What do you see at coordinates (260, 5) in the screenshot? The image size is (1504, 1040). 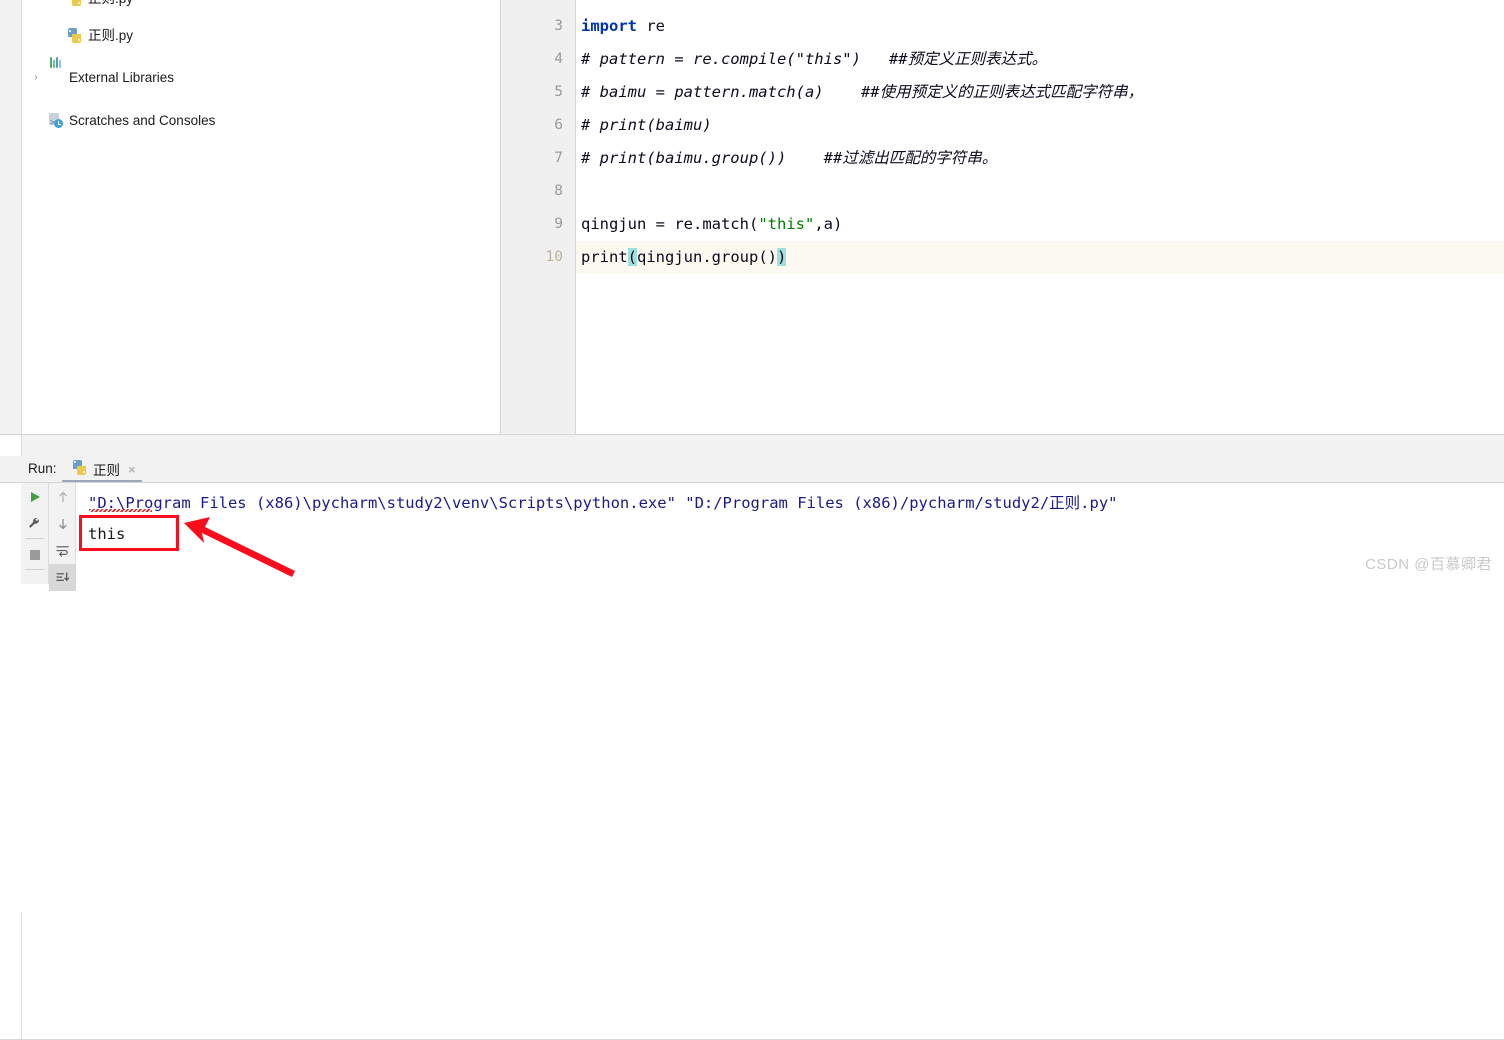 I see `tree-item-python-file-partial: 正则.py` at bounding box center [260, 5].